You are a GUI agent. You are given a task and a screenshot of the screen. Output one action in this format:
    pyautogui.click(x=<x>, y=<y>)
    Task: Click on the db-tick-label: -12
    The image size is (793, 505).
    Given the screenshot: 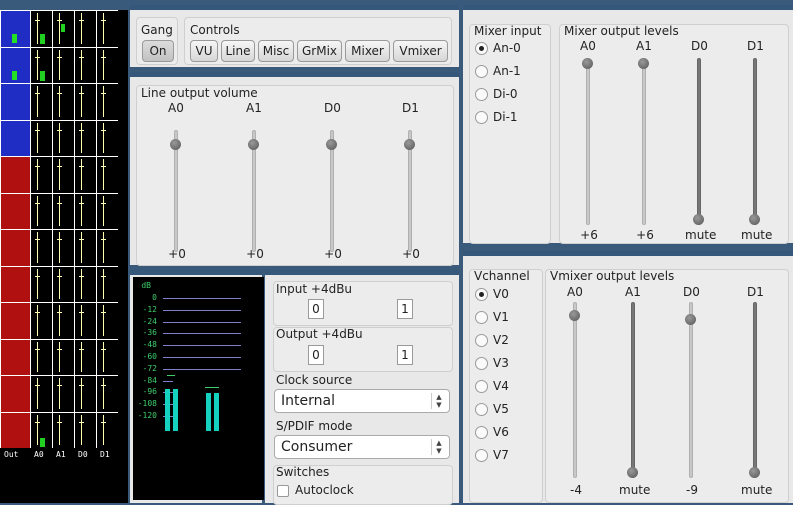 What is the action you would take?
    pyautogui.click(x=149, y=309)
    